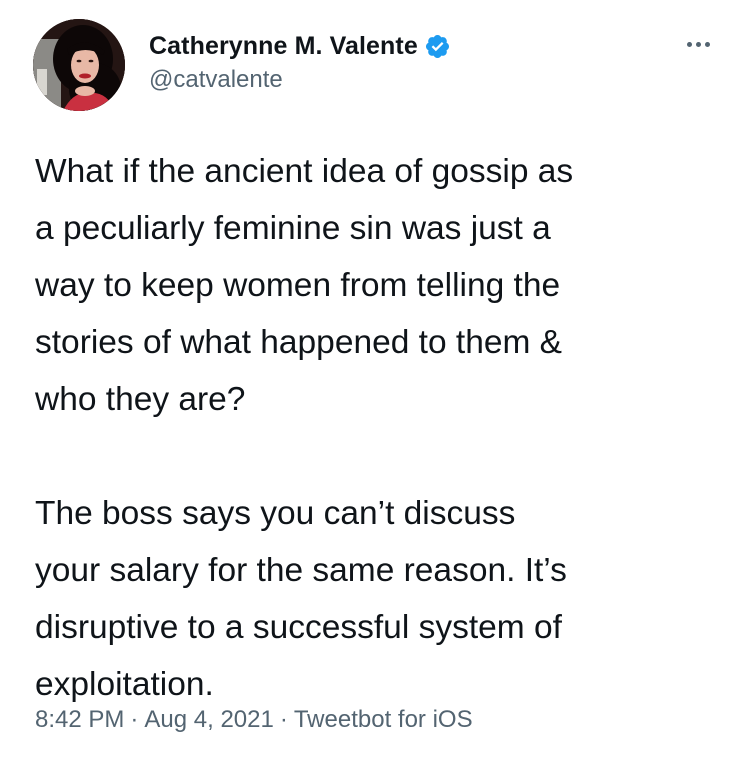 The image size is (750, 774). What do you see at coordinates (293, 228) in the screenshot?
I see `tweet-text-line: a peculiarly feminine sin was just a` at bounding box center [293, 228].